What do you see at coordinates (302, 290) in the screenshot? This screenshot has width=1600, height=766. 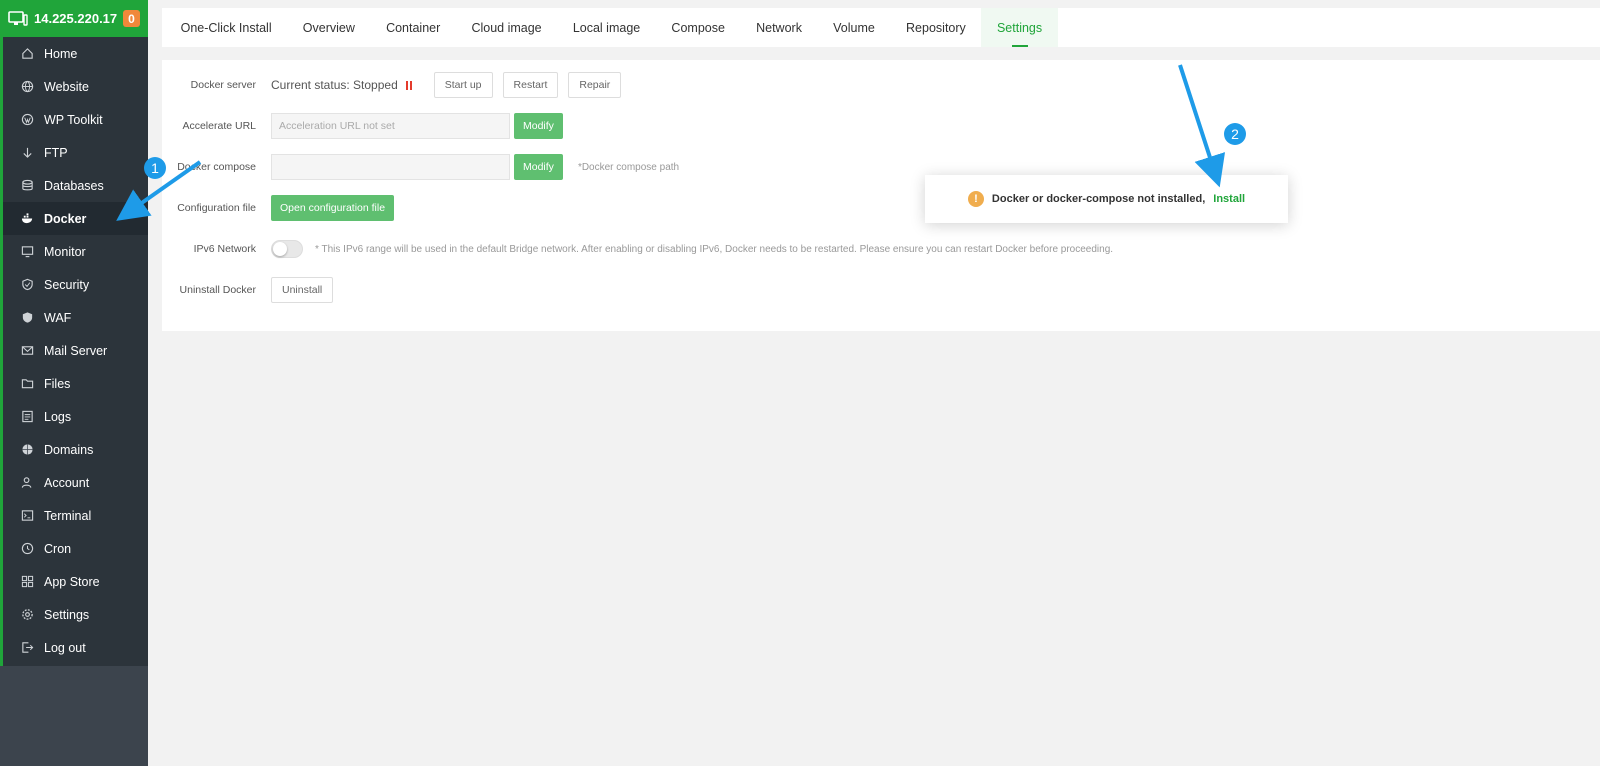 I see `uninstall-button: Uninstall` at bounding box center [302, 290].